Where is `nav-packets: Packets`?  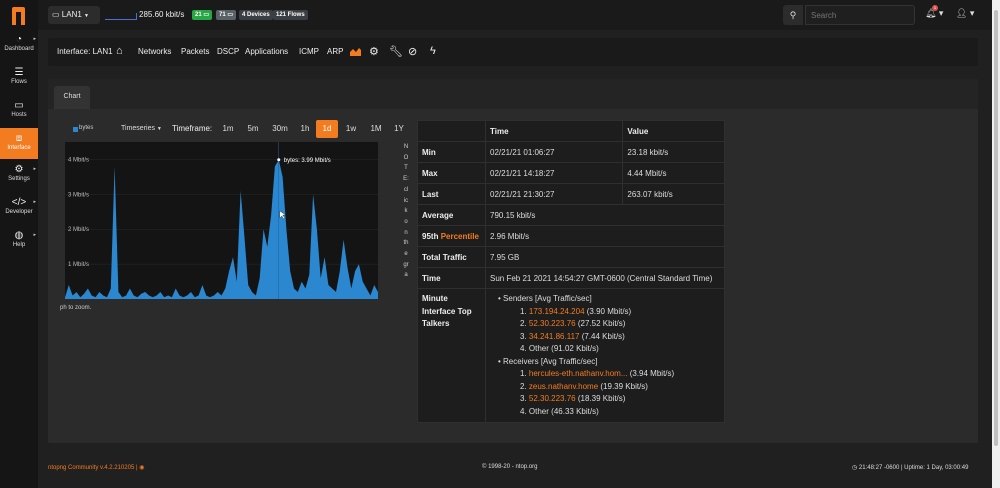 nav-packets: Packets is located at coordinates (195, 51).